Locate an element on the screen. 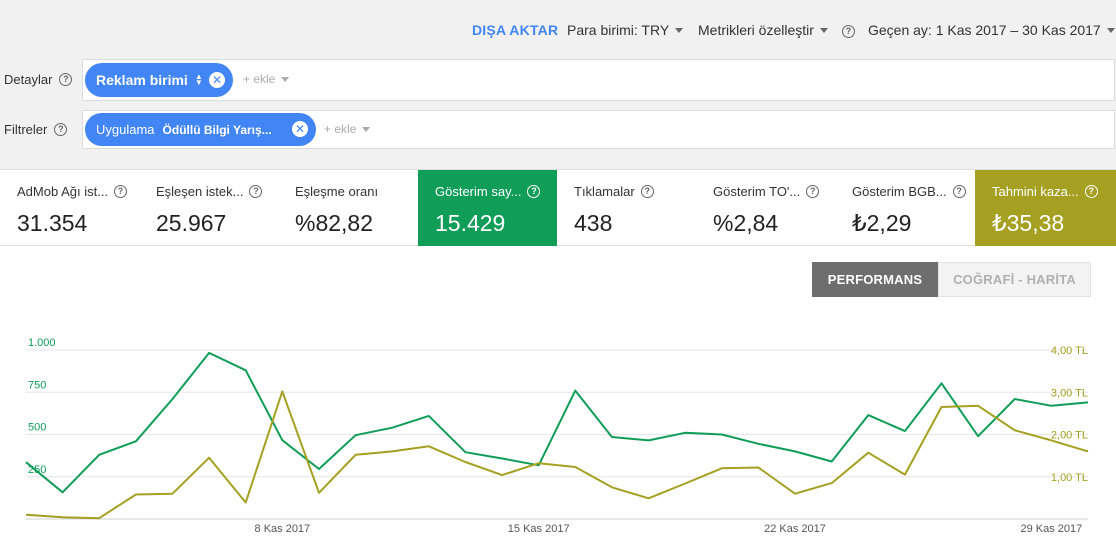 Image resolution: width=1116 pixels, height=557 pixels. y-left-tick-label: 1.000 is located at coordinates (42, 343).